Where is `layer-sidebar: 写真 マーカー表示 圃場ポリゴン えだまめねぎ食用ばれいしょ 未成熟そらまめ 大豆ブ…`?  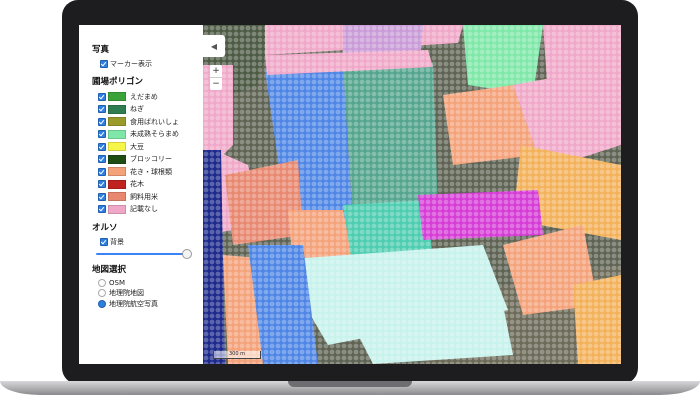 layer-sidebar: 写真 マーカー表示 圃場ポリゴン えだまめねぎ食用ばれいしょ 未成熟そらまめ 大豆ブ… is located at coordinates (141, 194).